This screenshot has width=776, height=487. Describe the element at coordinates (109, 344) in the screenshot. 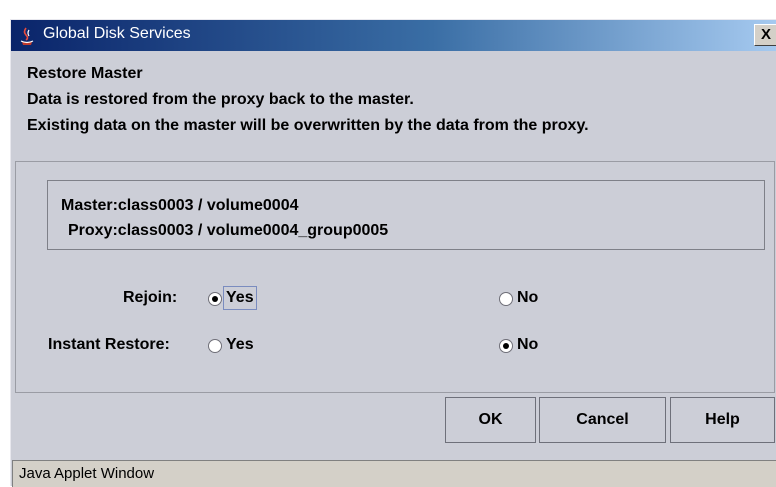

I see `instant-restore-label: Instant Restore:` at that location.